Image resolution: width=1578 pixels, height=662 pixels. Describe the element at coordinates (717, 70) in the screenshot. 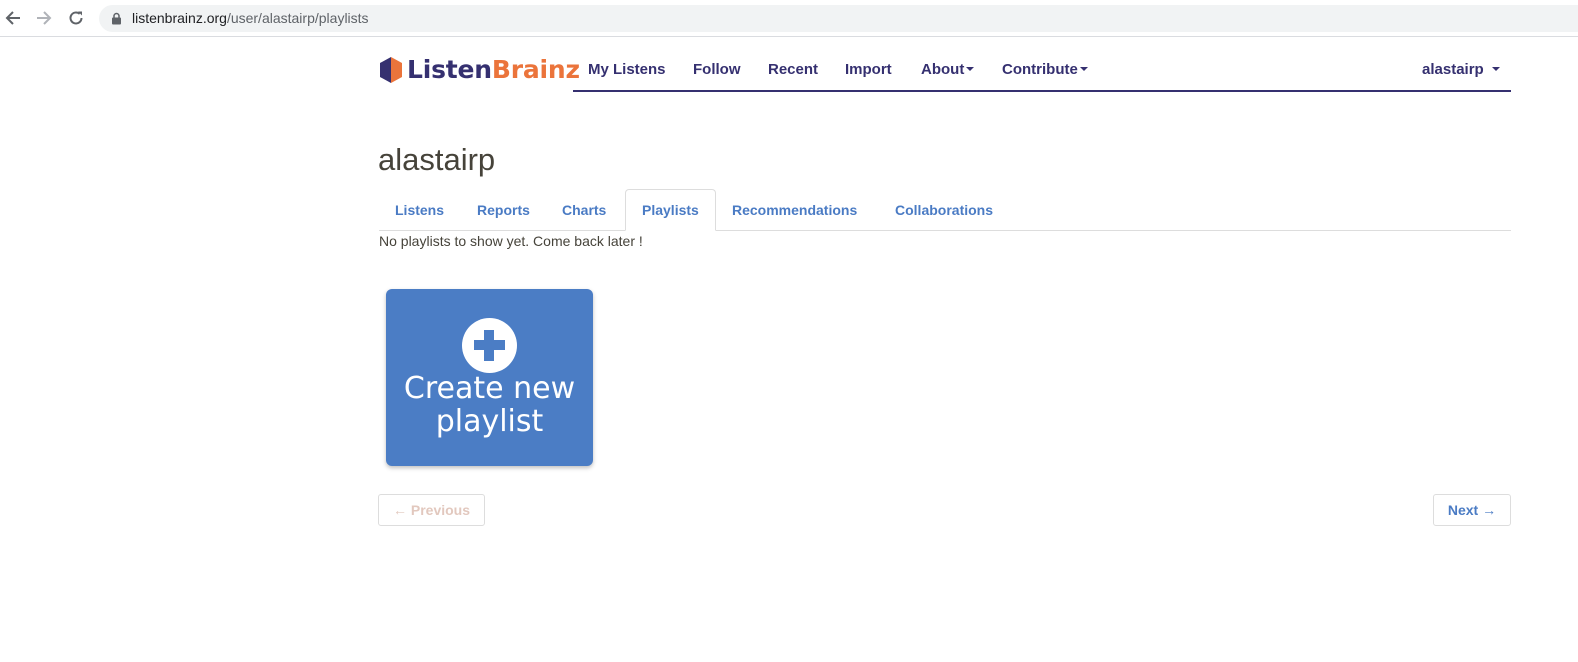

I see `nav-follow: Follow` at that location.